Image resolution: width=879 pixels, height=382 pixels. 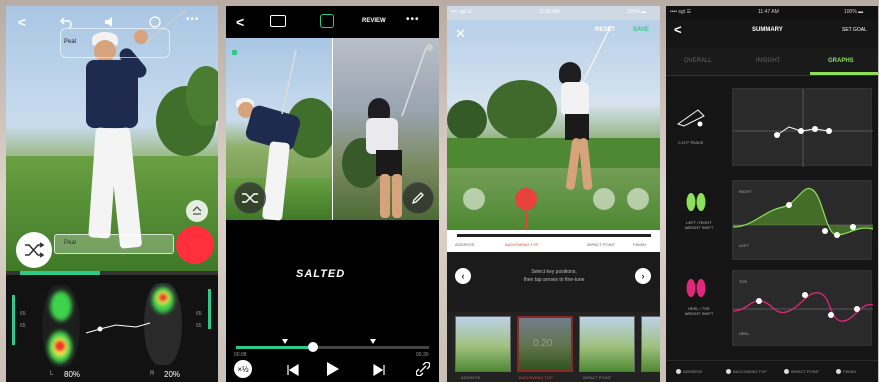 What do you see at coordinates (23, 314) in the screenshot?
I see `scale-left-top: 65` at bounding box center [23, 314].